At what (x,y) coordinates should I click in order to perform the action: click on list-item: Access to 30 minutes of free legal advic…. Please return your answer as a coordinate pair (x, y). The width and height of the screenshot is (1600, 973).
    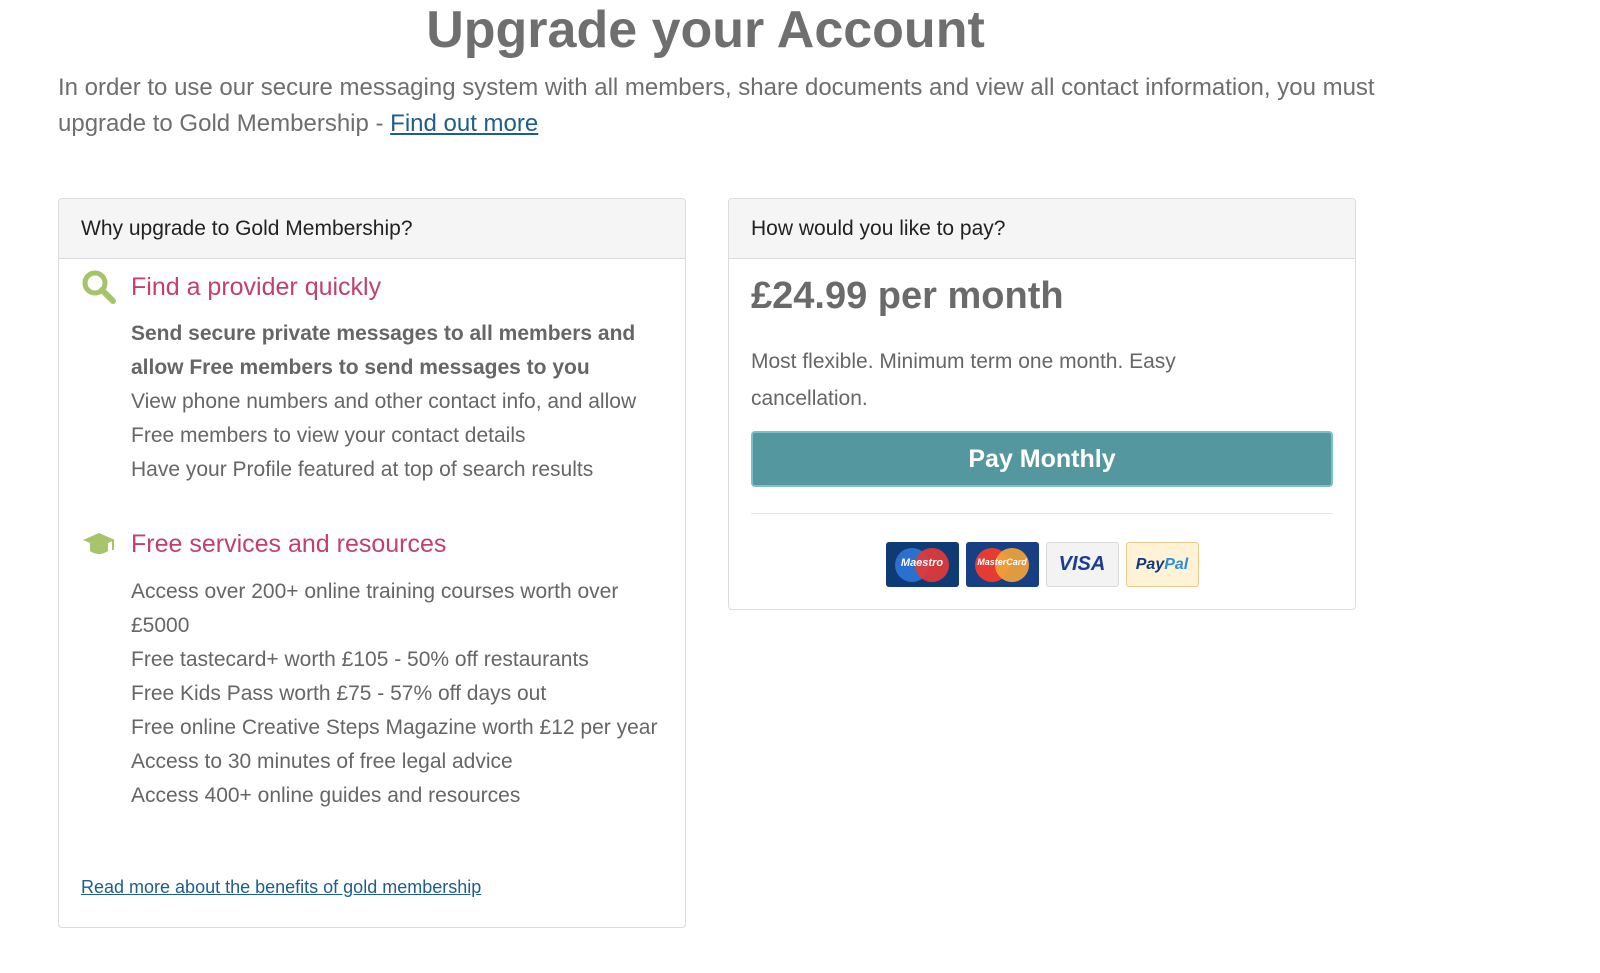
    Looking at the image, I should click on (322, 761).